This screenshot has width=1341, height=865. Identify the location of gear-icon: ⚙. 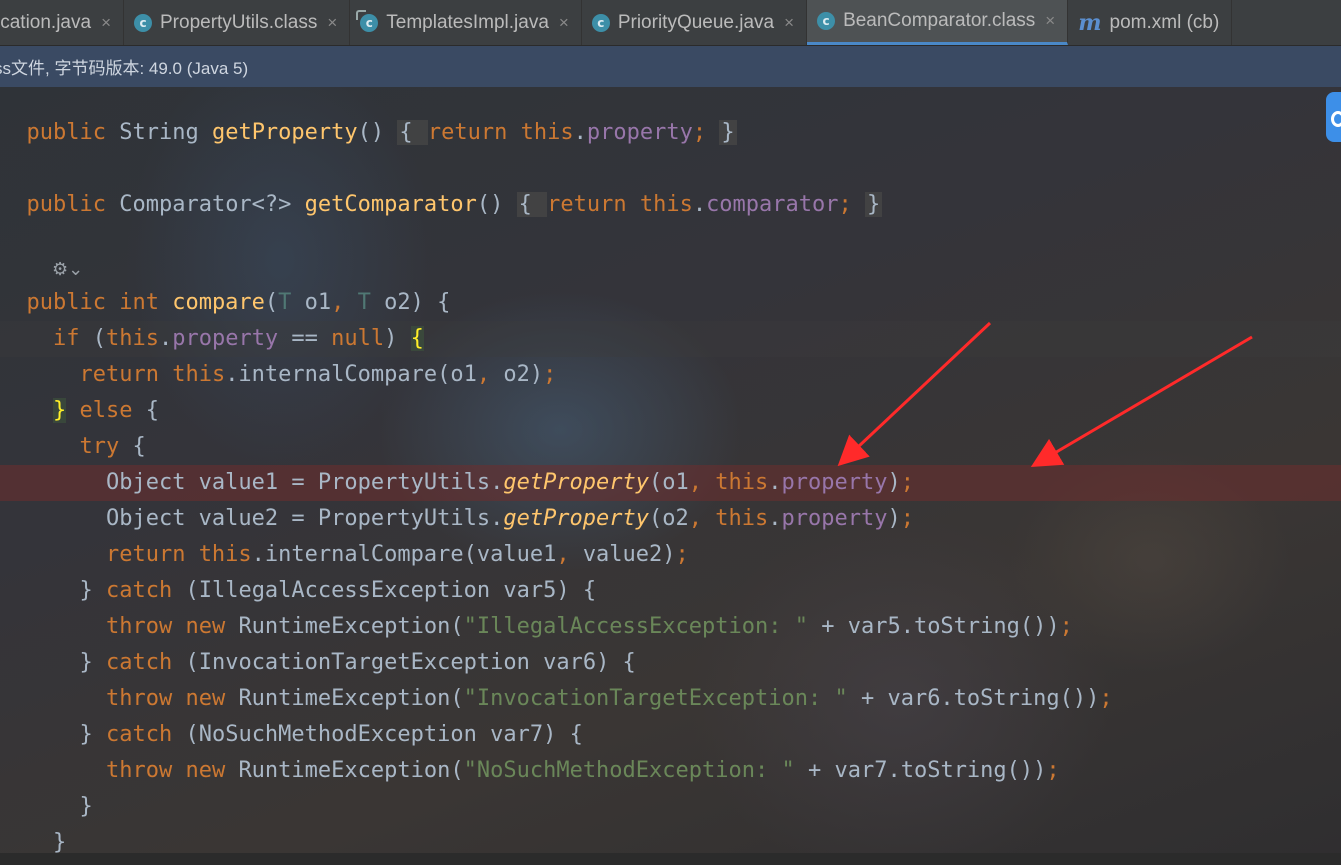
(60, 269).